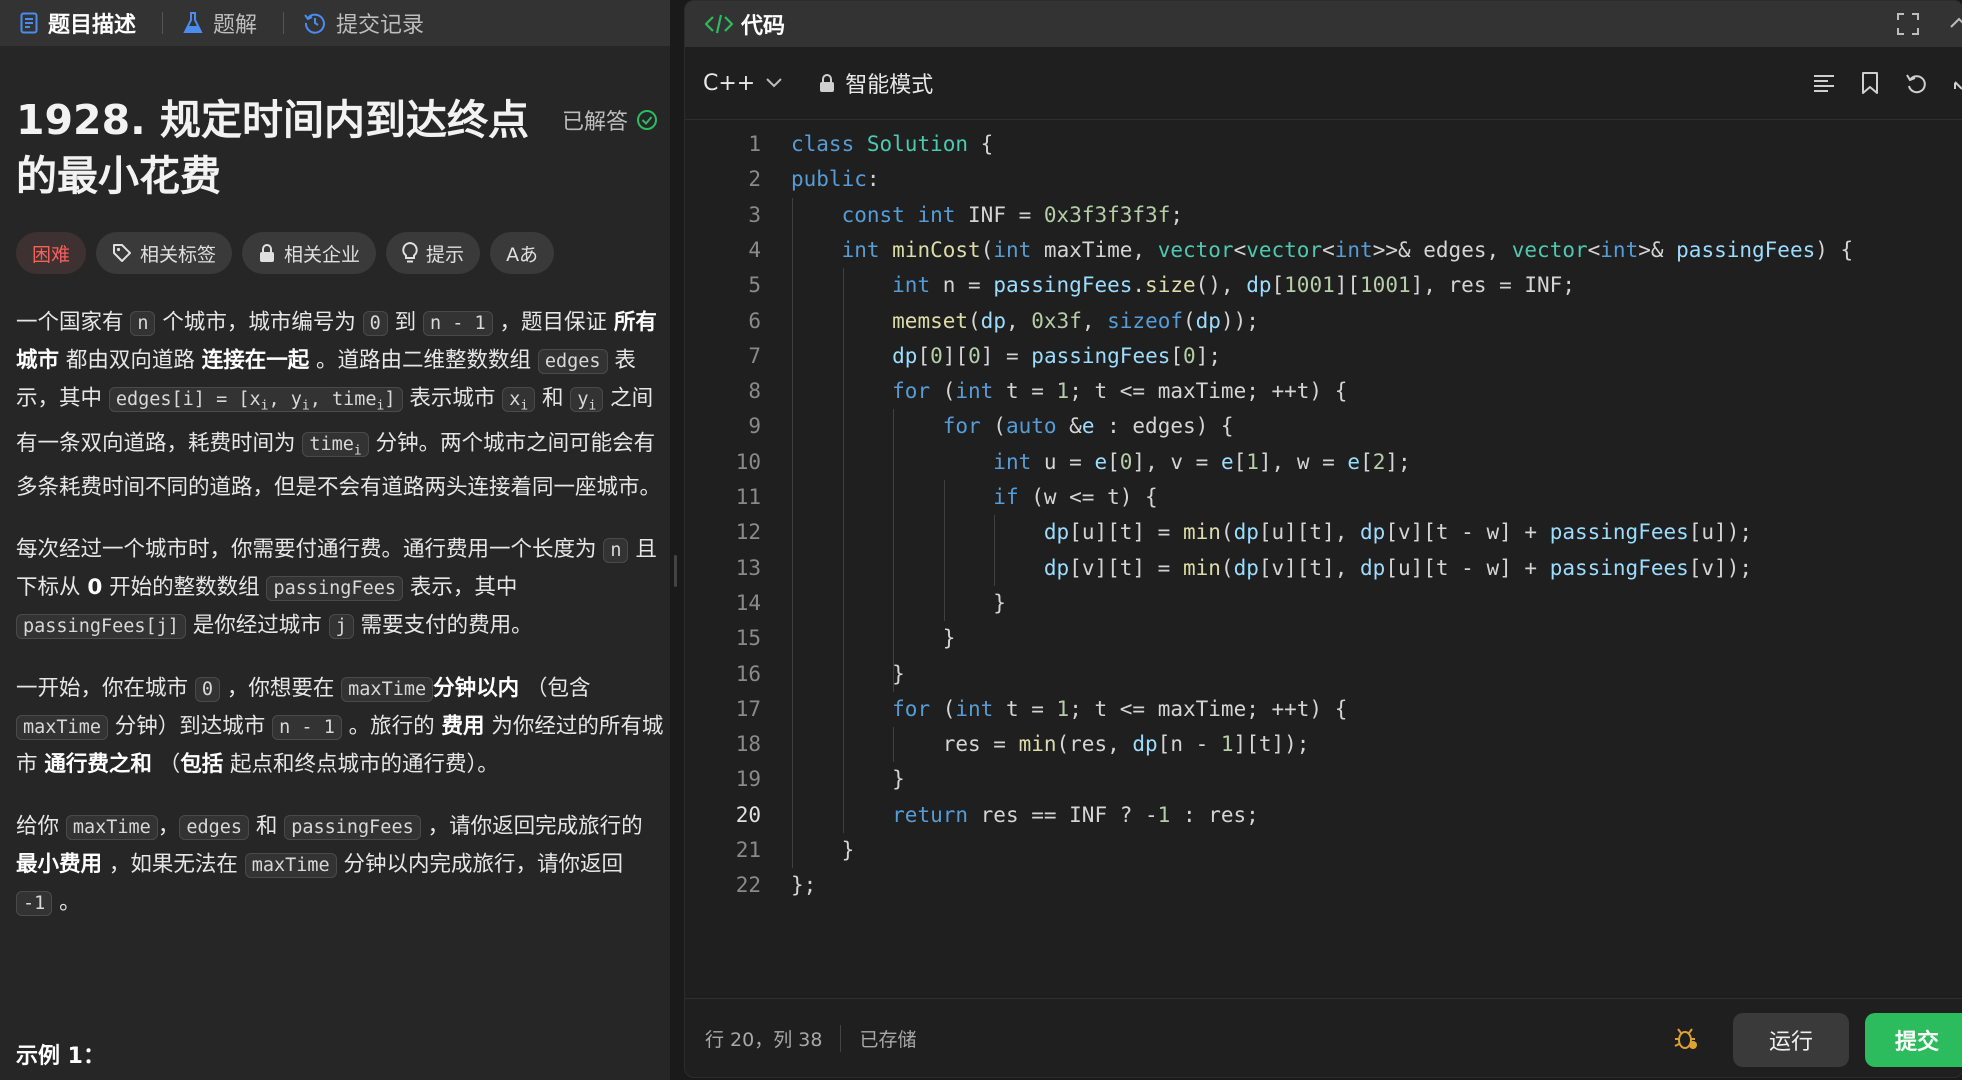  I want to click on code-negative-one: -1, so click(34, 904).